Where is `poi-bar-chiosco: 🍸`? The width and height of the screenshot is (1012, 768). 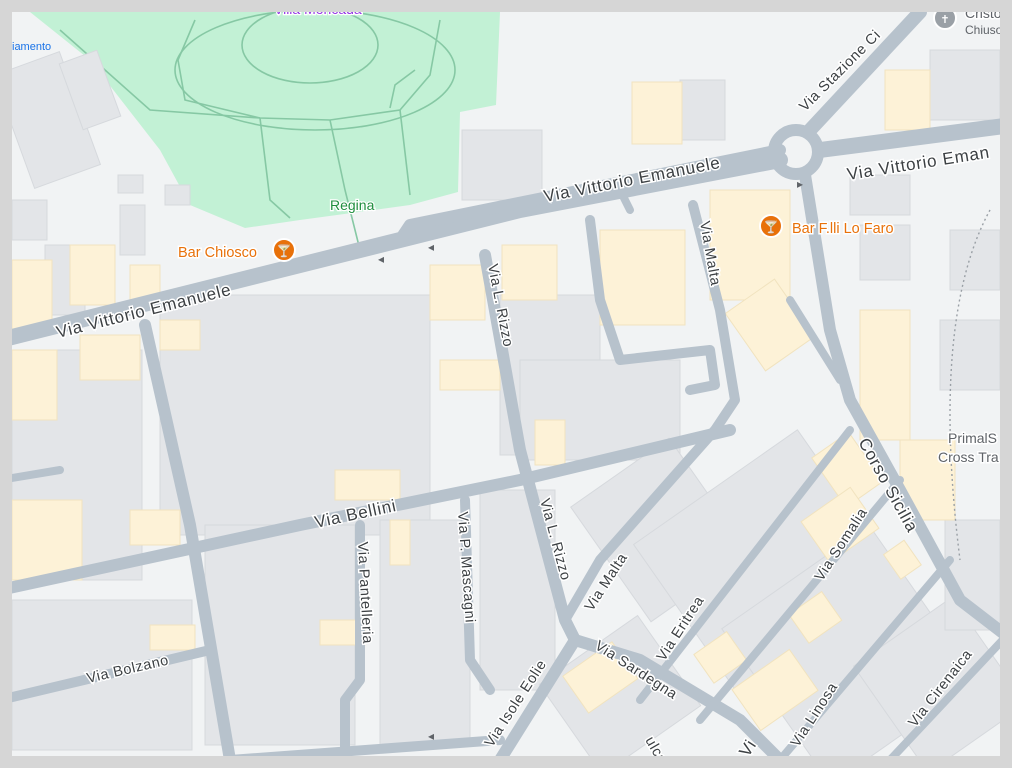
poi-bar-chiosco: 🍸 is located at coordinates (284, 250).